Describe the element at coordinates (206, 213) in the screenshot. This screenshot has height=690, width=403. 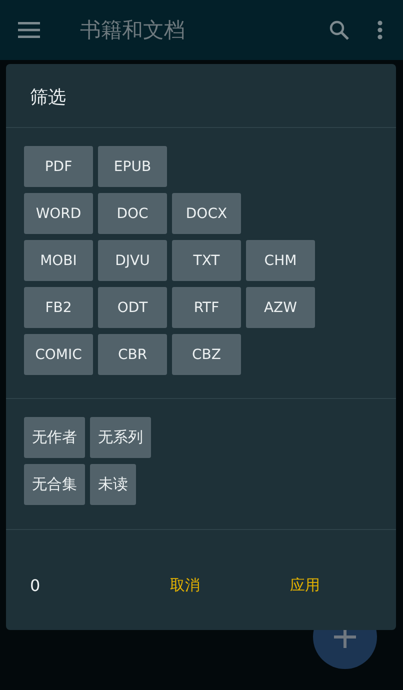
I see `format-chip: DOCX` at that location.